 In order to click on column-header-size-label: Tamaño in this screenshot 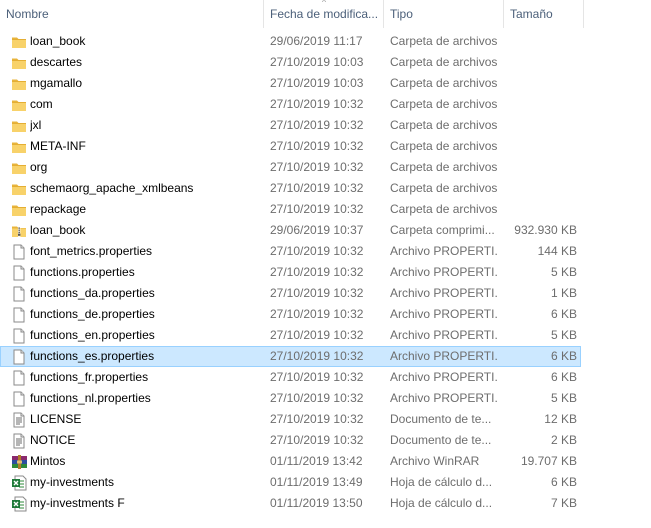, I will do `click(531, 14)`.